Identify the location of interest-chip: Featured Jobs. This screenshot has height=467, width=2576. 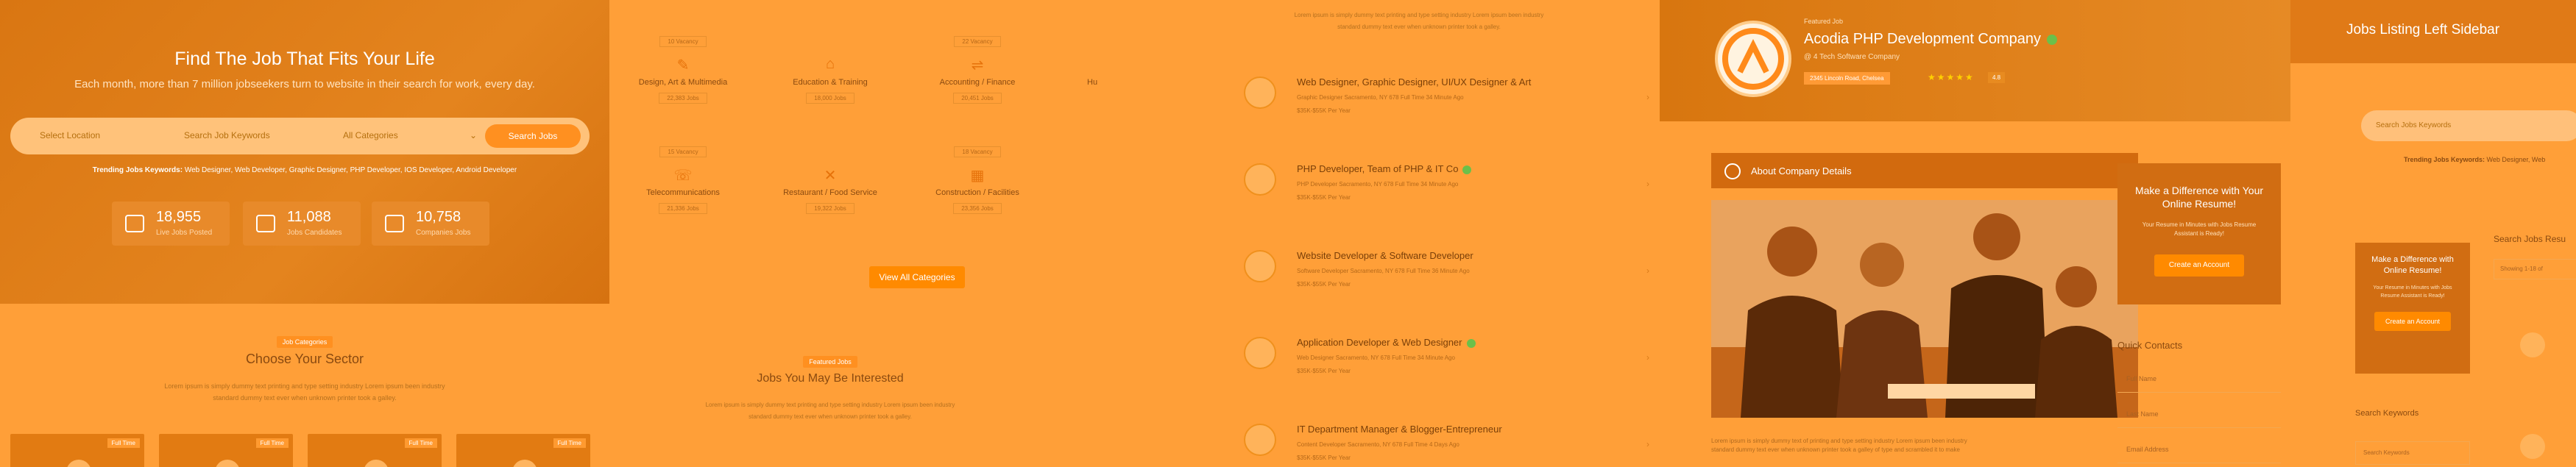
(830, 362).